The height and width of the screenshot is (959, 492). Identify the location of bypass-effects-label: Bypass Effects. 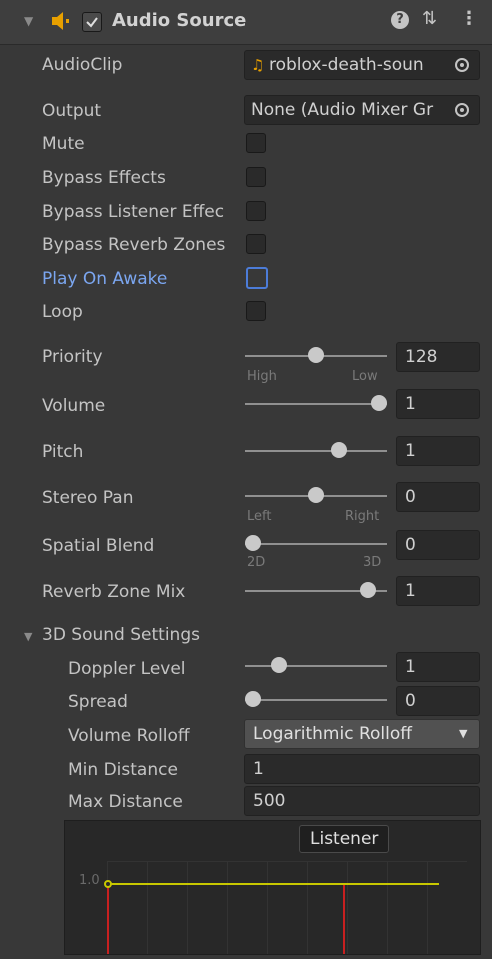
(104, 178).